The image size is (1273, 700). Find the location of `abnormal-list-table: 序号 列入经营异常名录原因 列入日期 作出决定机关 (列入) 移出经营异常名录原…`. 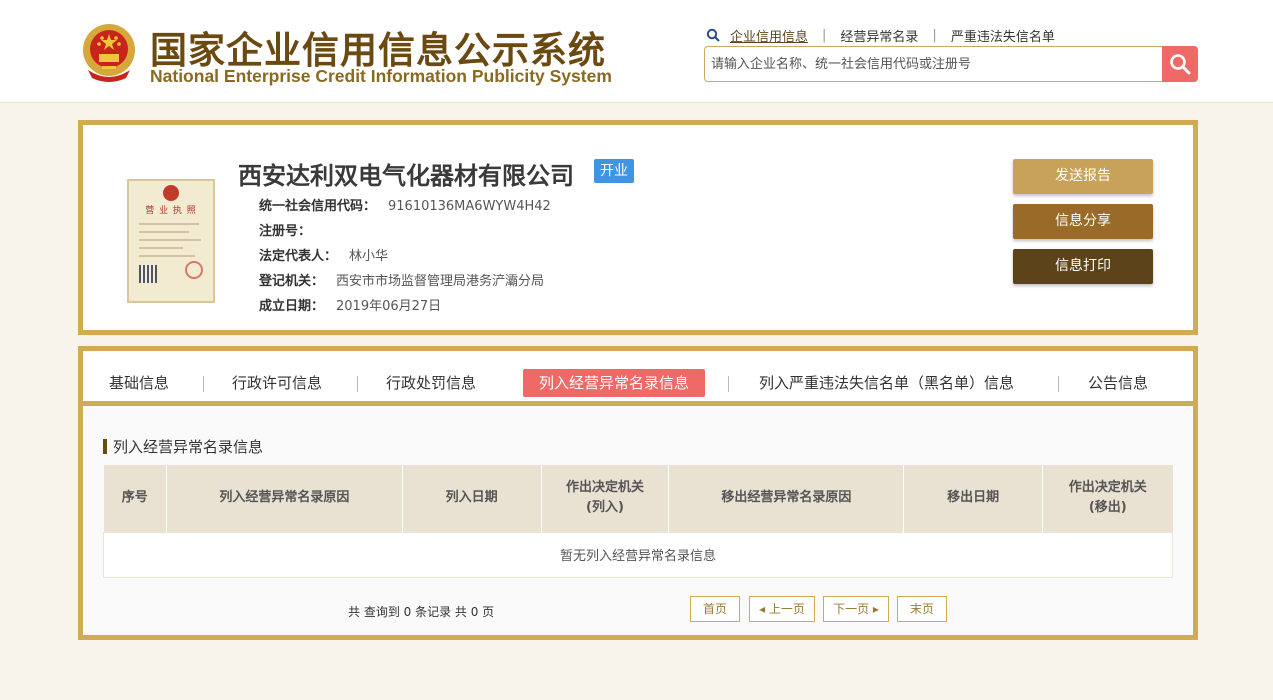

abnormal-list-table: 序号 列入经营异常名录原因 列入日期 作出决定机关 (列入) 移出经营异常名录原… is located at coordinates (638, 521).